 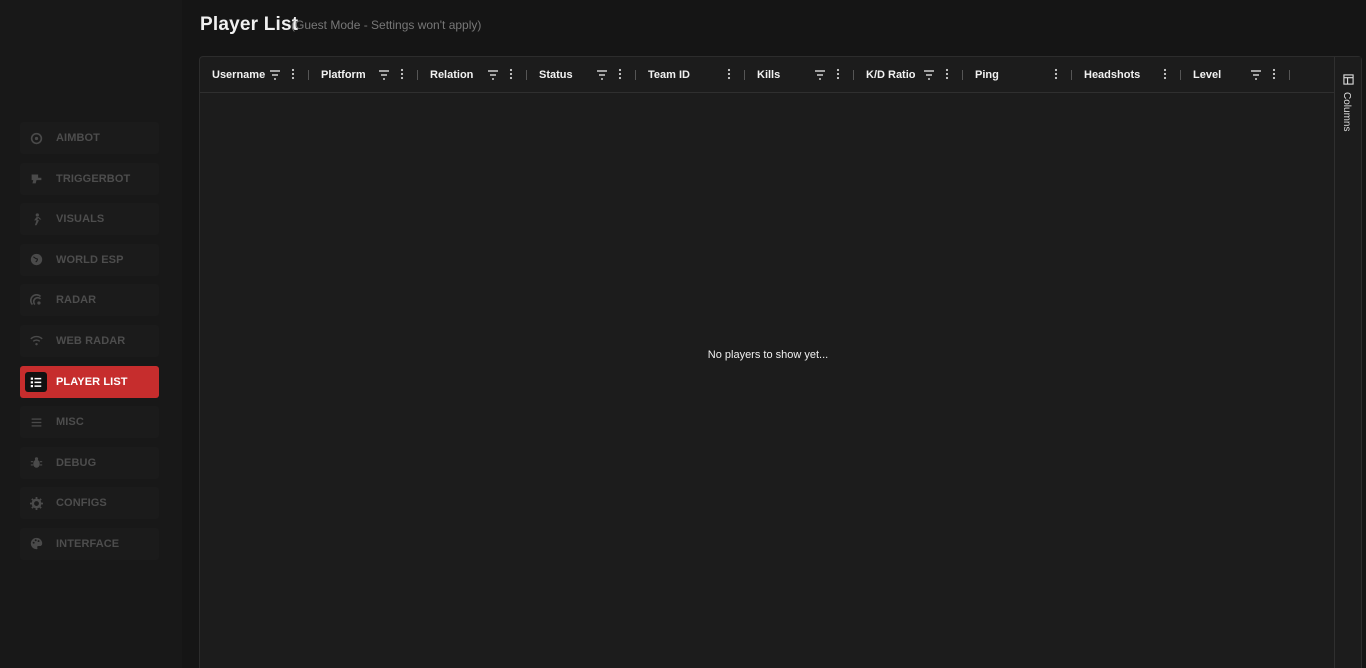 I want to click on sidebar-item-label: RADAR, so click(x=76, y=300).